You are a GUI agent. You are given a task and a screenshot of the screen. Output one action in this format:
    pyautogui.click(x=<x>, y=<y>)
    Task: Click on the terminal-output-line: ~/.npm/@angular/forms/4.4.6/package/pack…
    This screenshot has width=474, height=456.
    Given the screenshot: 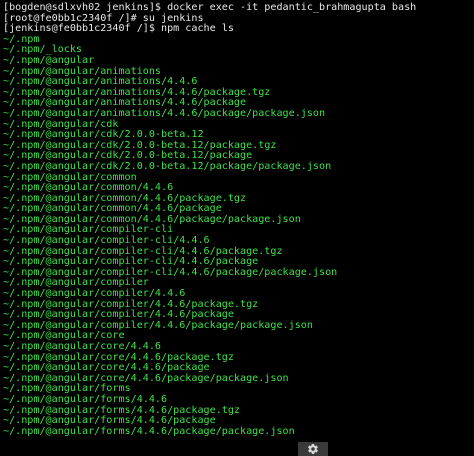 What is the action you would take?
    pyautogui.click(x=149, y=431)
    